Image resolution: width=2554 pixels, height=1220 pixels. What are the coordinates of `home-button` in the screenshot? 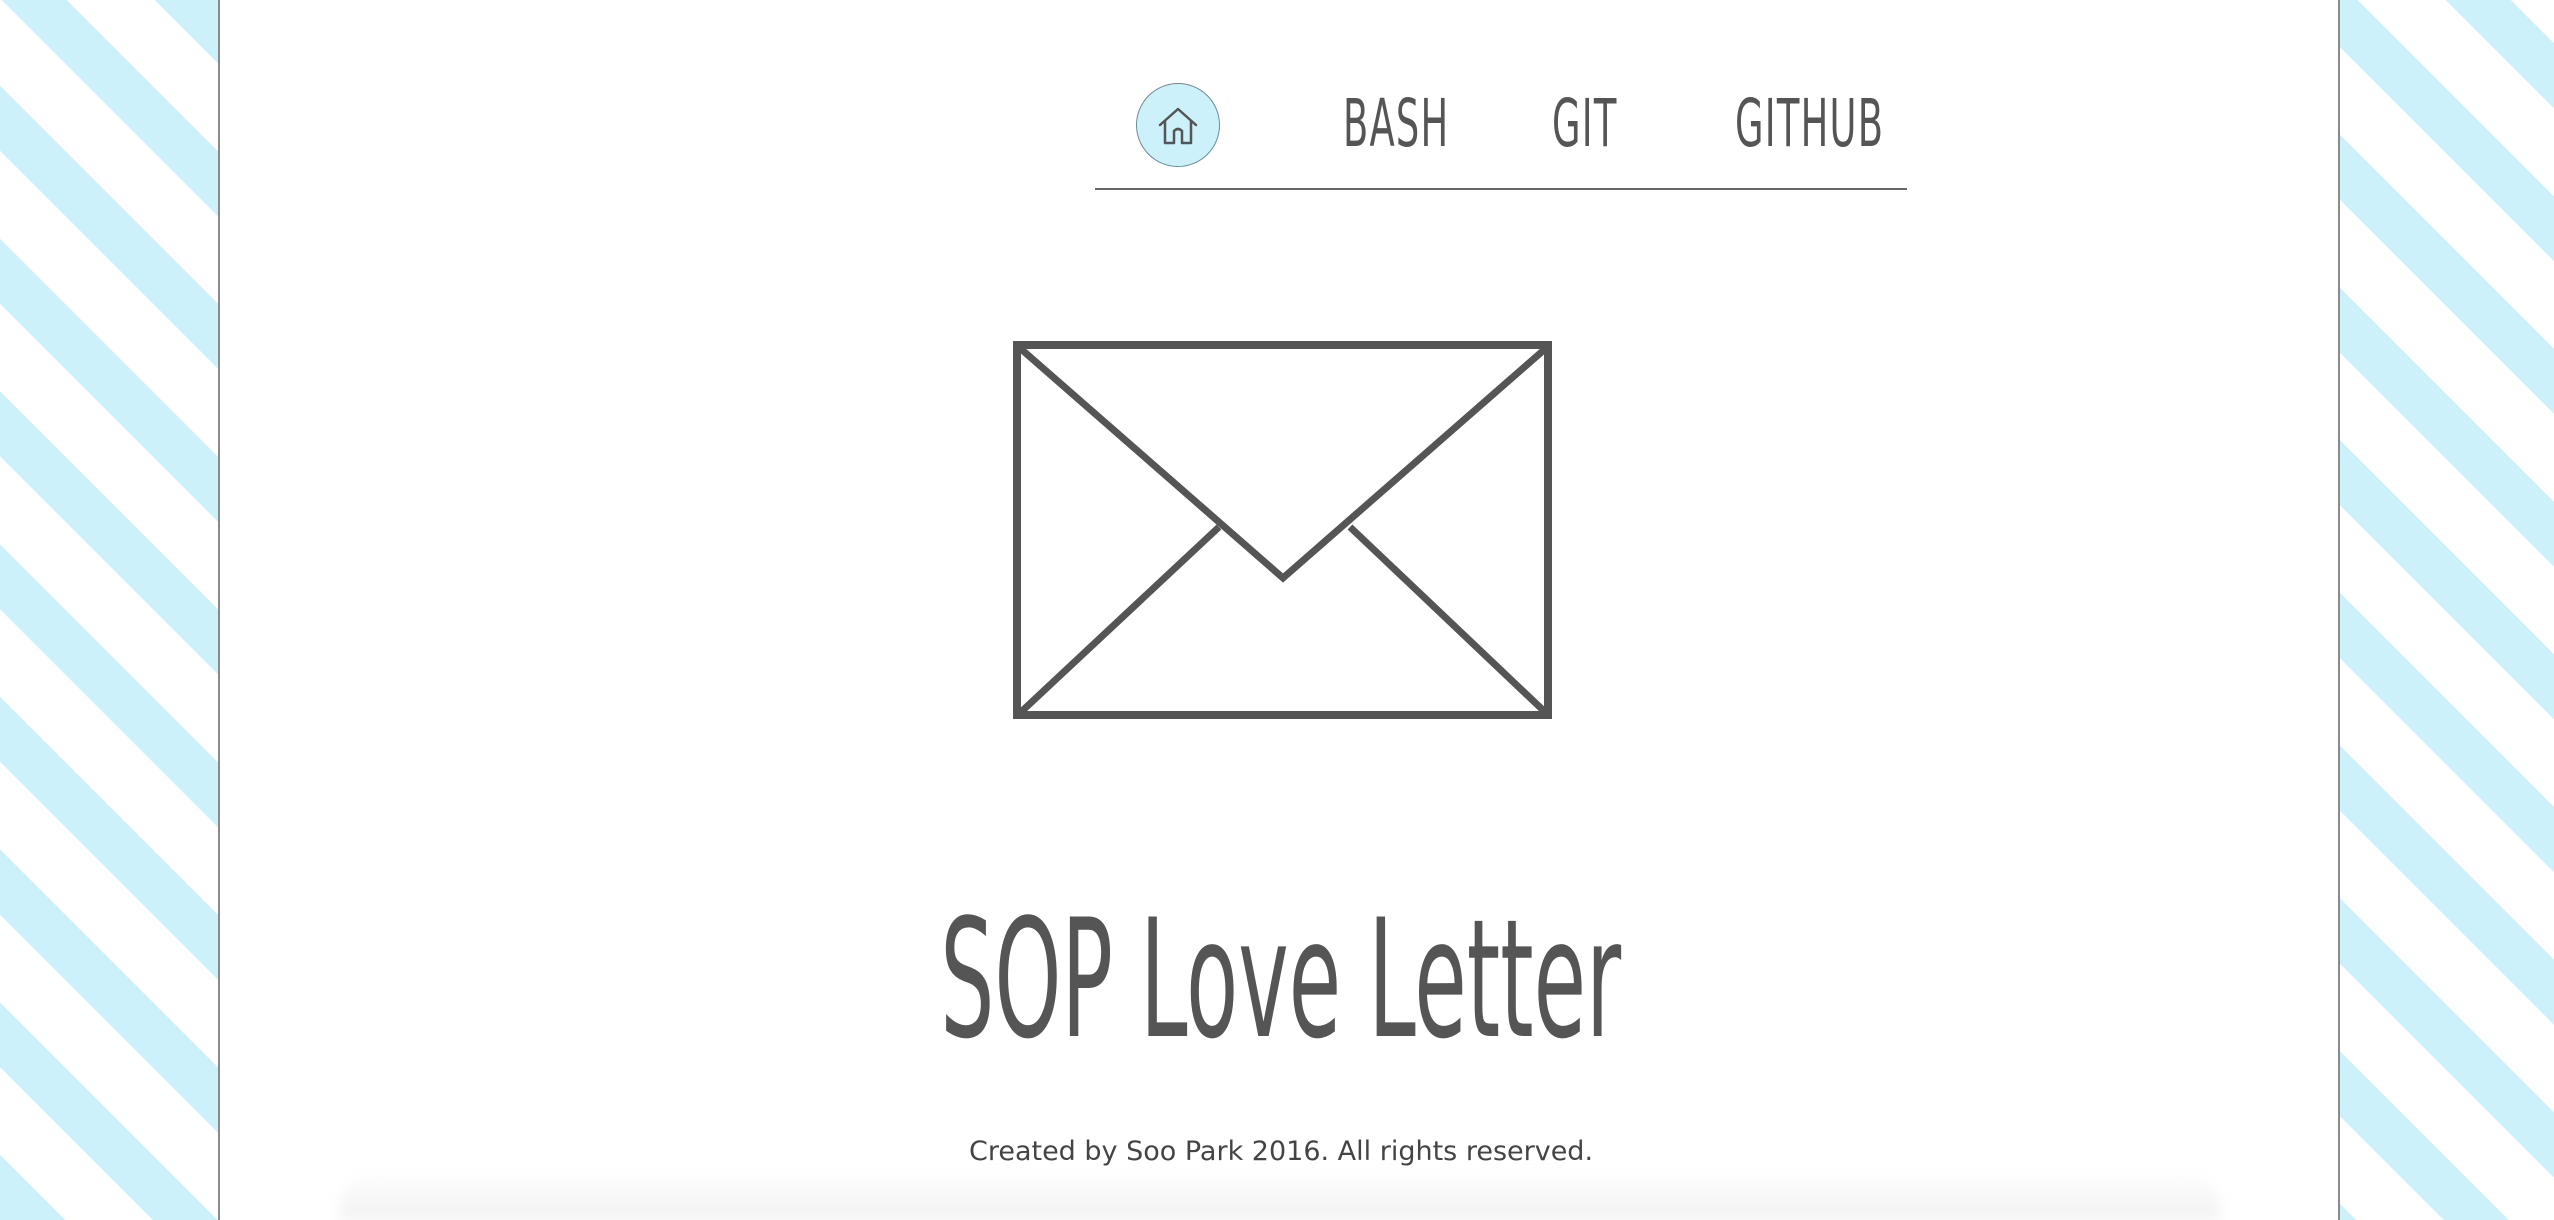 It's located at (1178, 125).